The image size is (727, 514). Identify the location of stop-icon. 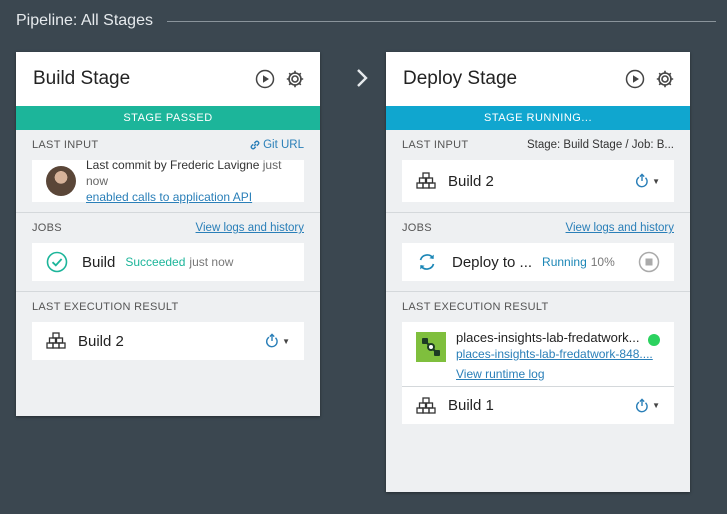
(649, 262).